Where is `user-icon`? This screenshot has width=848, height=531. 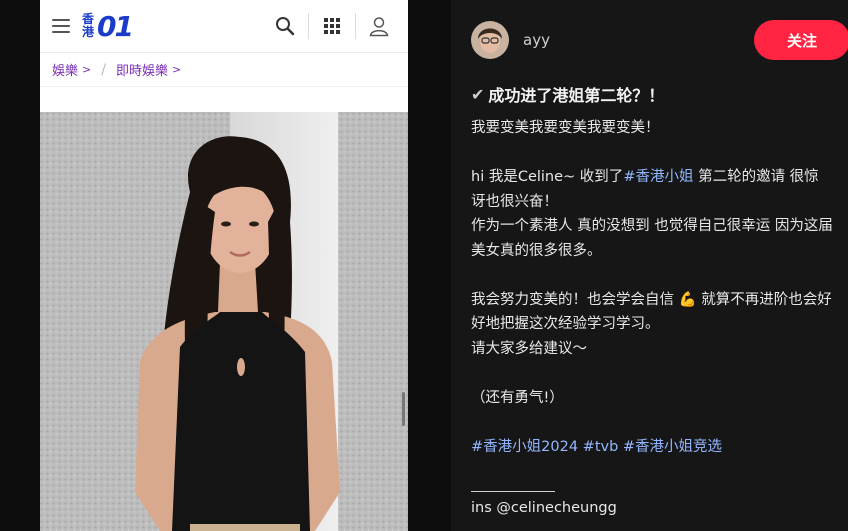
user-icon is located at coordinates (379, 26).